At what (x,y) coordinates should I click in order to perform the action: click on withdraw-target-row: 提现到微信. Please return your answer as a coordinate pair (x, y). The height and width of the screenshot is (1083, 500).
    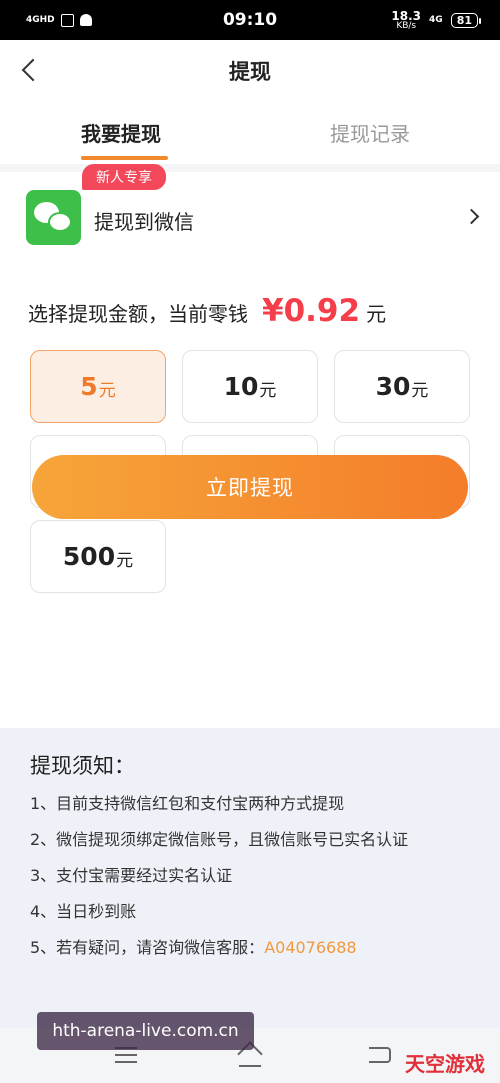
    Looking at the image, I should click on (250, 220).